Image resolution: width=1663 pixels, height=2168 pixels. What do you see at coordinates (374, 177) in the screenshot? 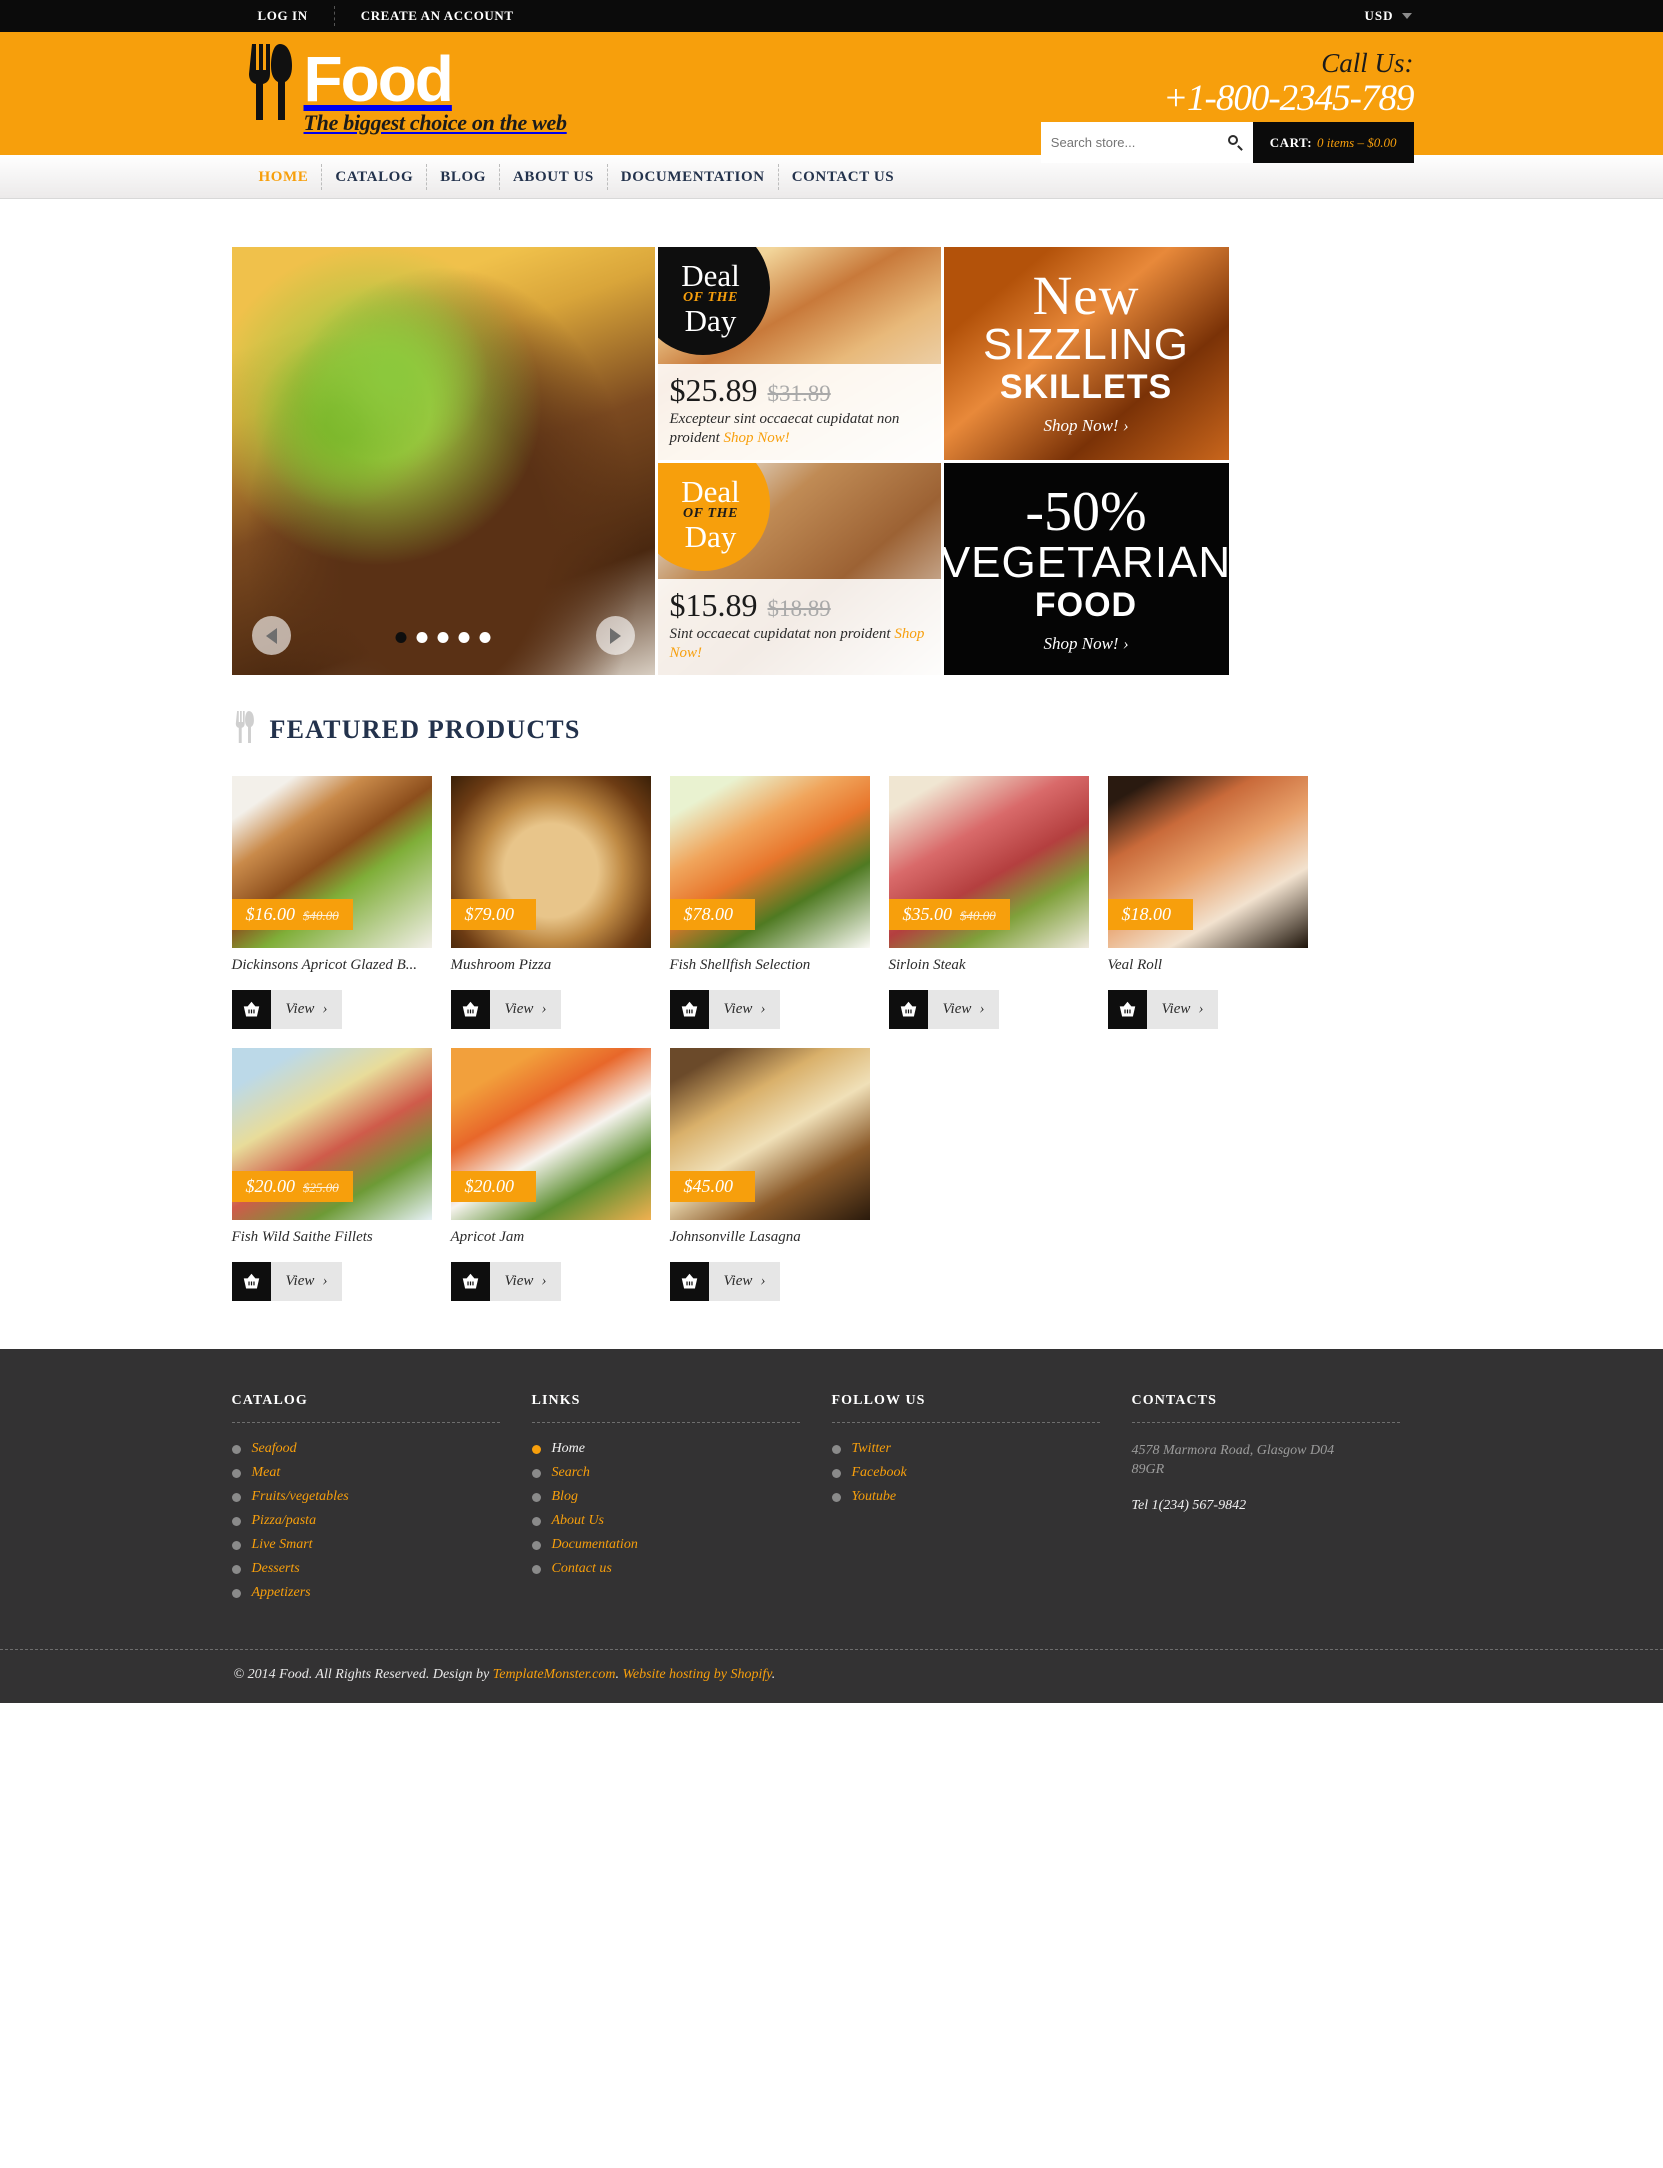
I see `nav-item-catalog: CATALOG` at bounding box center [374, 177].